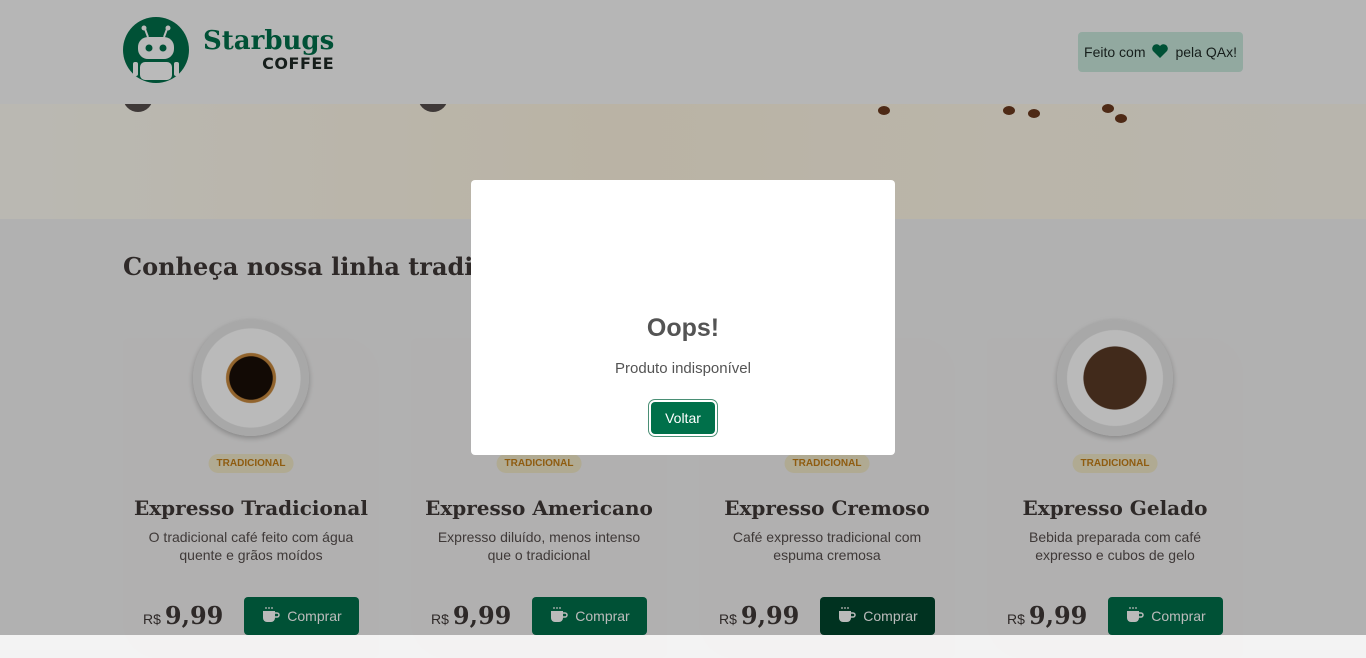 Image resolution: width=1366 pixels, height=658 pixels. What do you see at coordinates (683, 328) in the screenshot?
I see `modal-title: Oops!` at bounding box center [683, 328].